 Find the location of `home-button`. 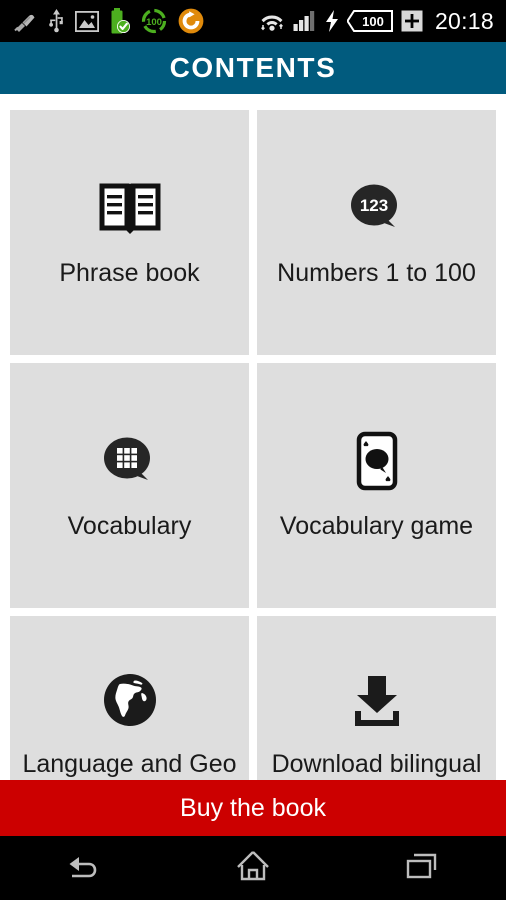

home-button is located at coordinates (253, 868).